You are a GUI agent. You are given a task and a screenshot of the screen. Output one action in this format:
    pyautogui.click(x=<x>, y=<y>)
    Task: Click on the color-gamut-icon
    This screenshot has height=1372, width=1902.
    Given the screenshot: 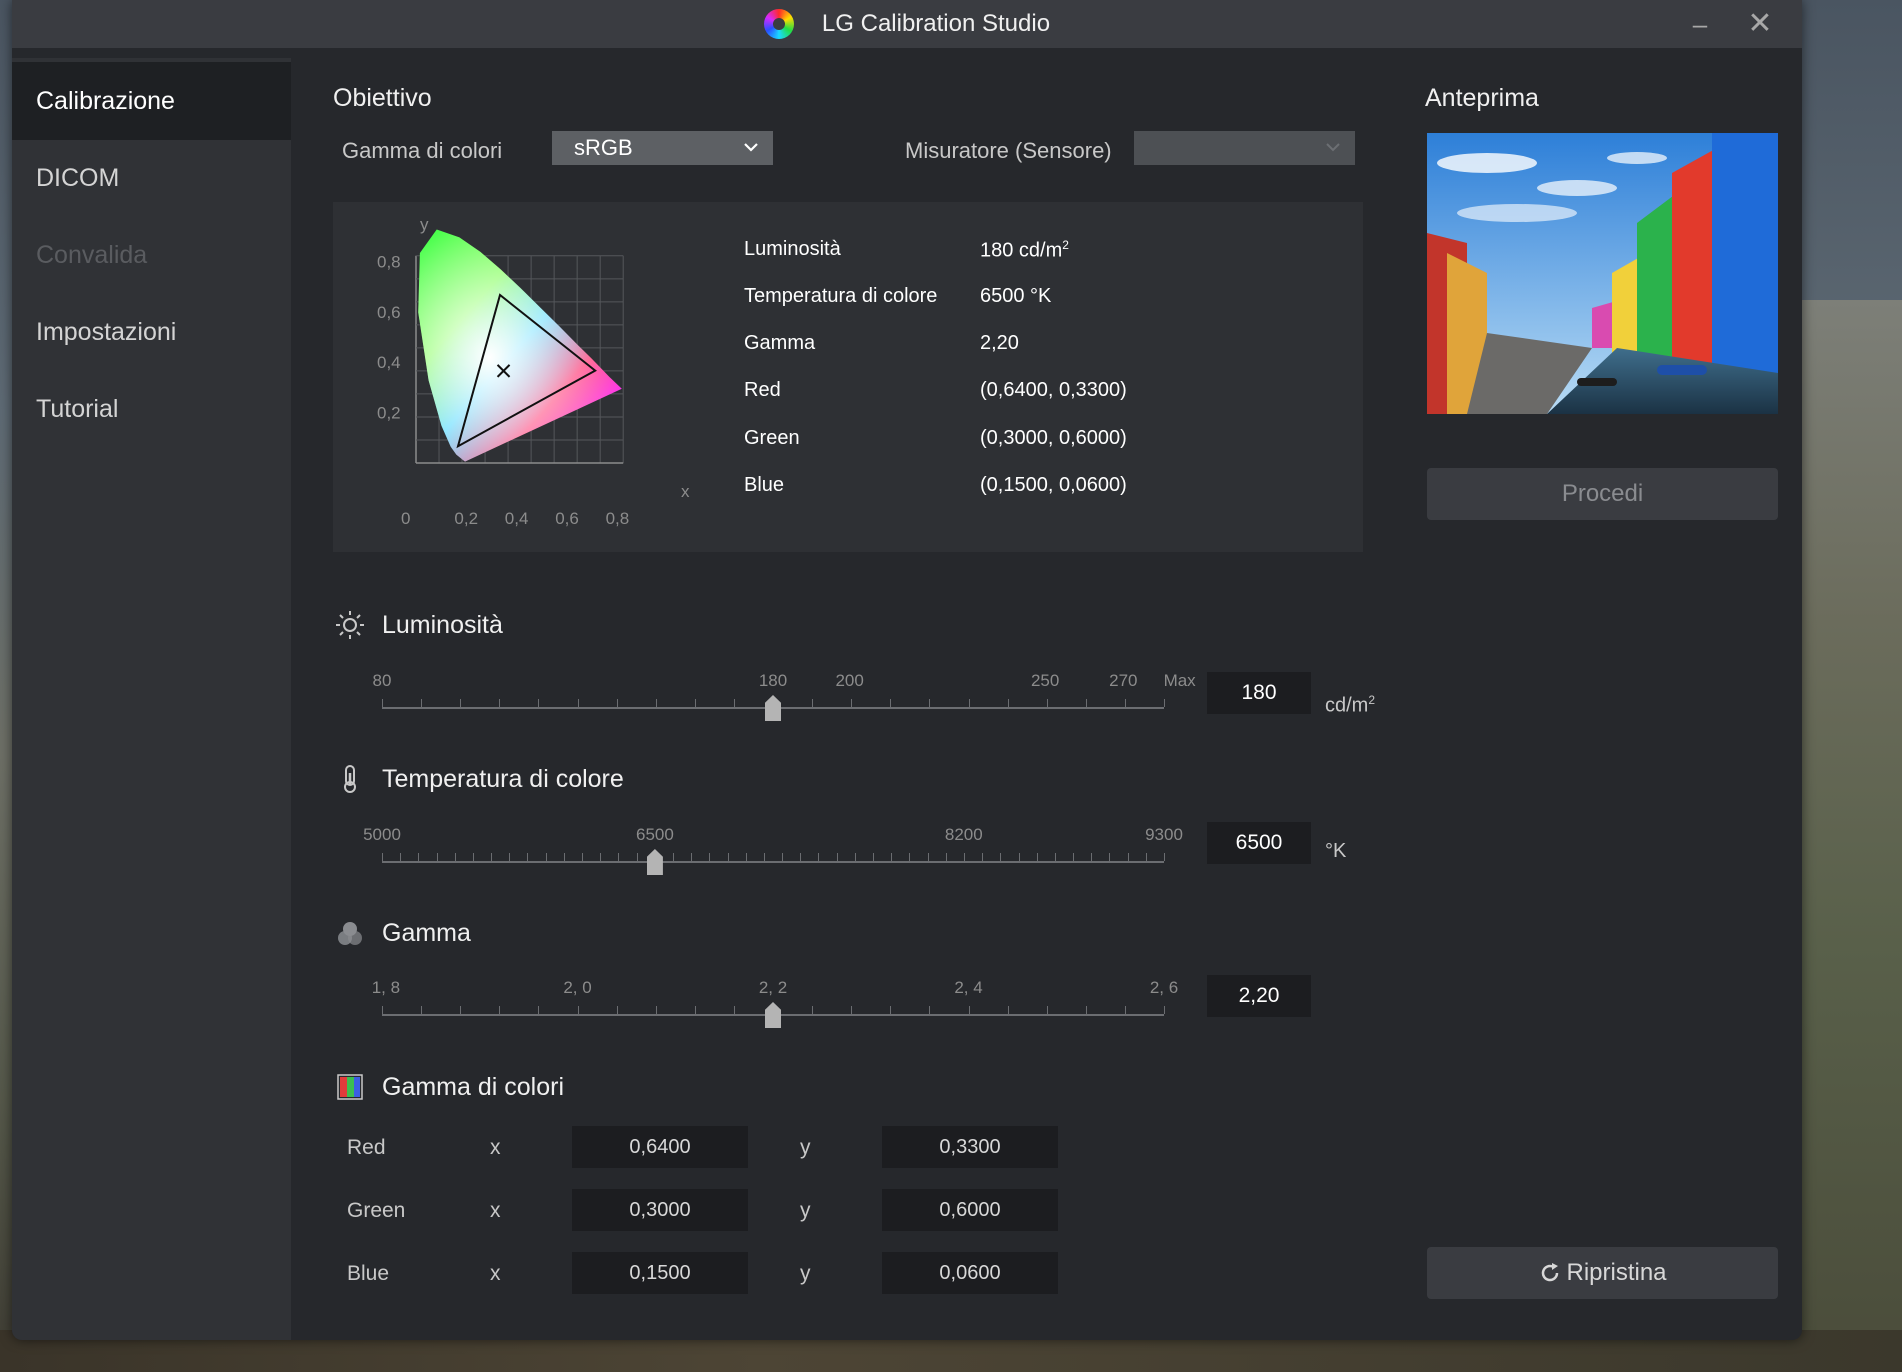 What is the action you would take?
    pyautogui.click(x=350, y=1087)
    